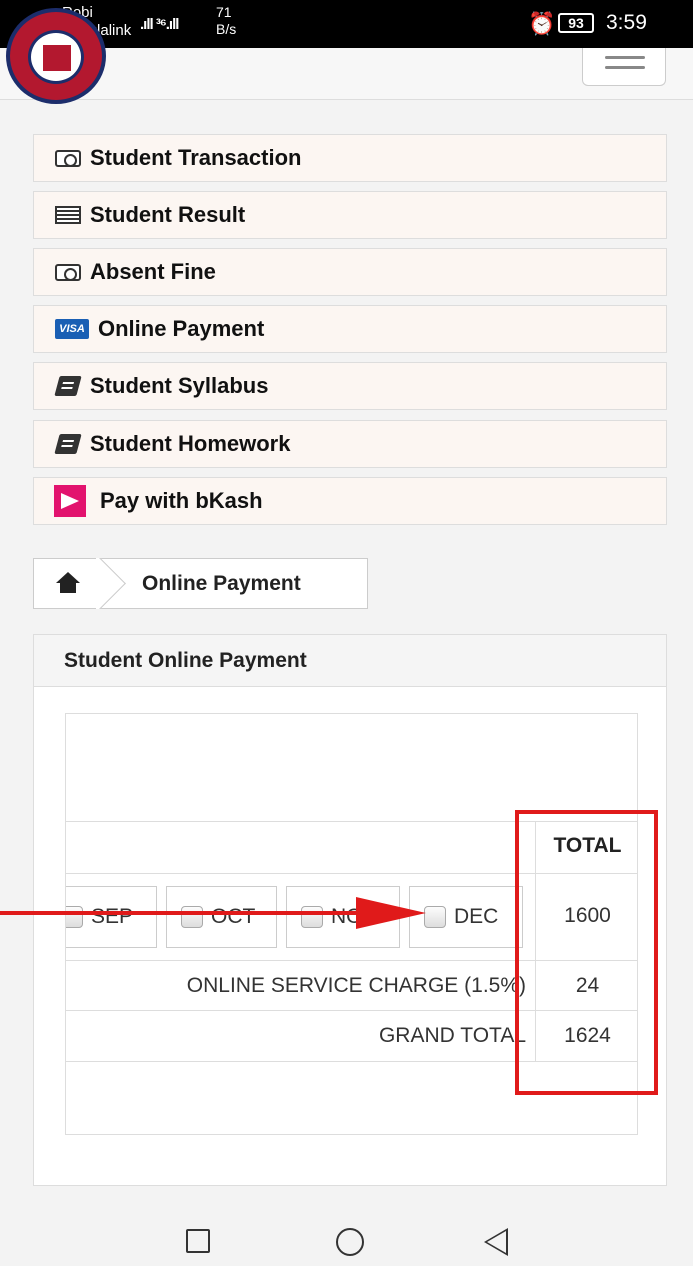 This screenshot has width=693, height=1266. What do you see at coordinates (153, 271) in the screenshot?
I see `menu-item-label: Absent Fine` at bounding box center [153, 271].